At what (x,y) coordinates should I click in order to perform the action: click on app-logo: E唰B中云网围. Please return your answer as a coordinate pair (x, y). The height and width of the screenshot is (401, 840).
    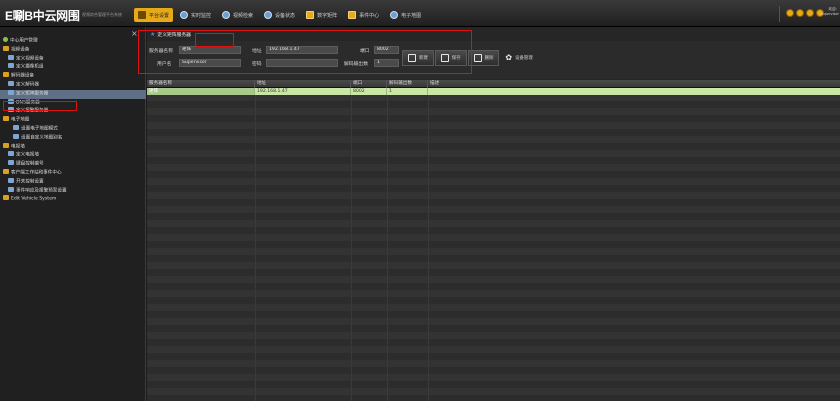
    Looking at the image, I should click on (42, 16).